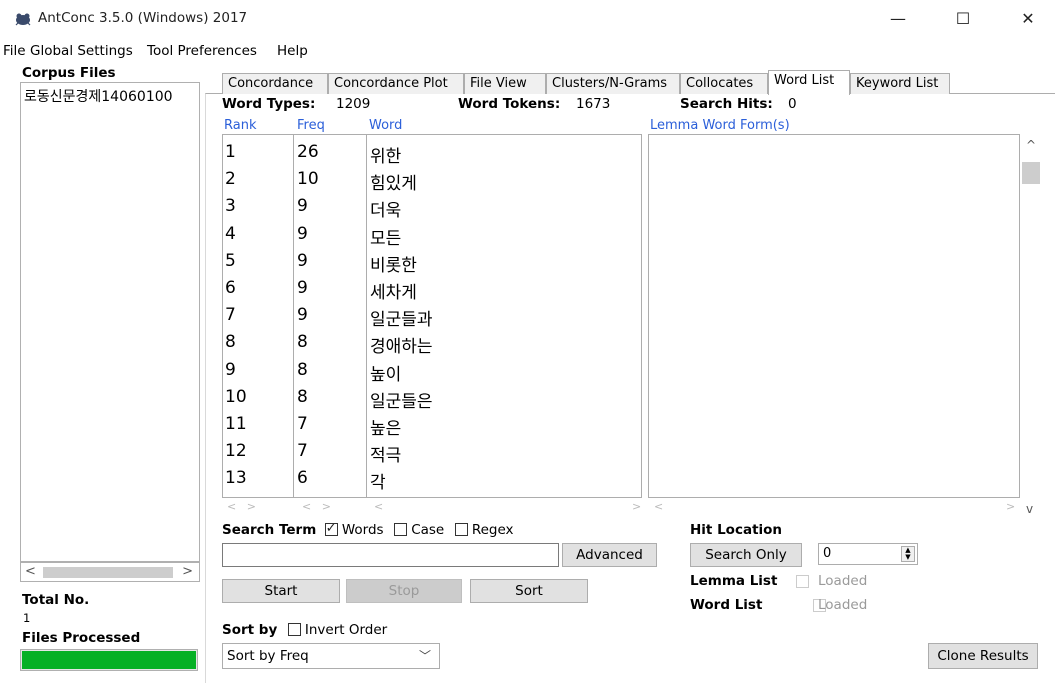 This screenshot has height=683, width=1059. I want to click on table-row: 12 7 적극, so click(432, 452).